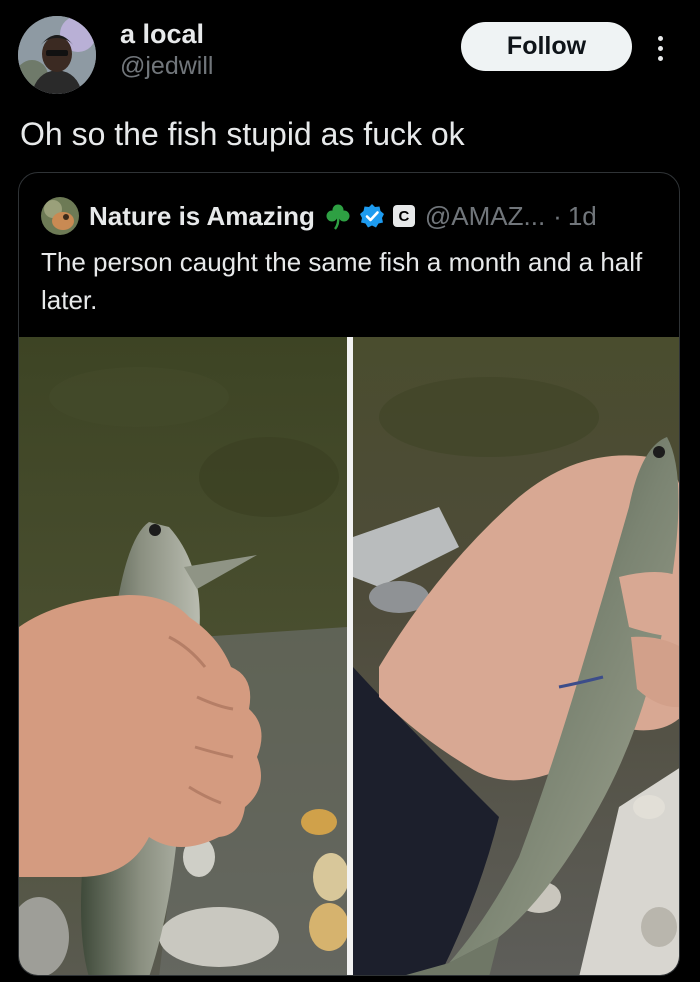 This screenshot has width=700, height=982. Describe the element at coordinates (372, 216) in the screenshot. I see `verified-badge-icon` at that location.